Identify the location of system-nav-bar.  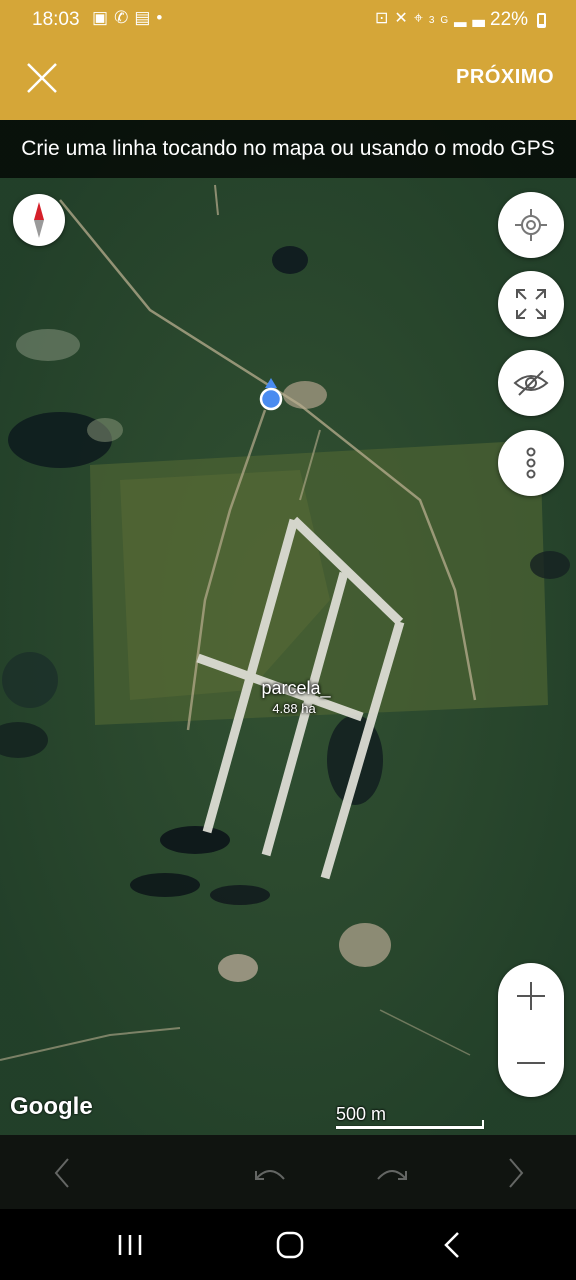
(288, 1244).